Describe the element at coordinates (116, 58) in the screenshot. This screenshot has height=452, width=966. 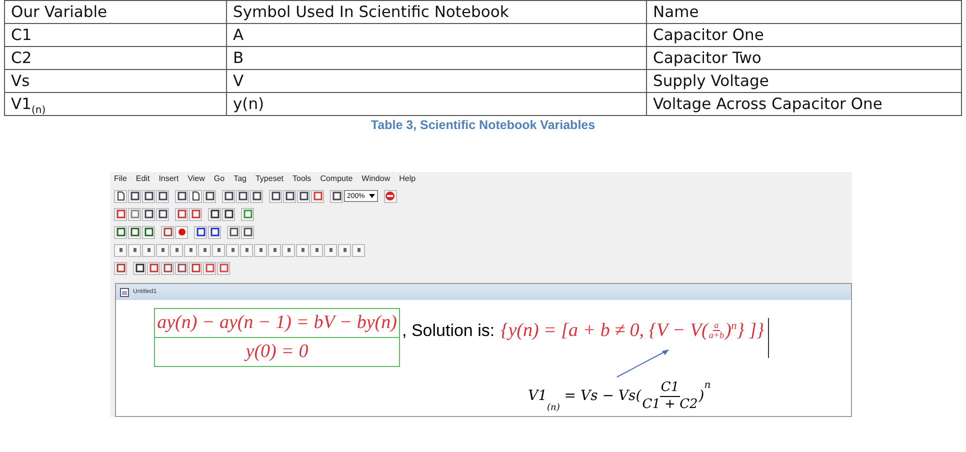
I see `table-cell: C2` at that location.